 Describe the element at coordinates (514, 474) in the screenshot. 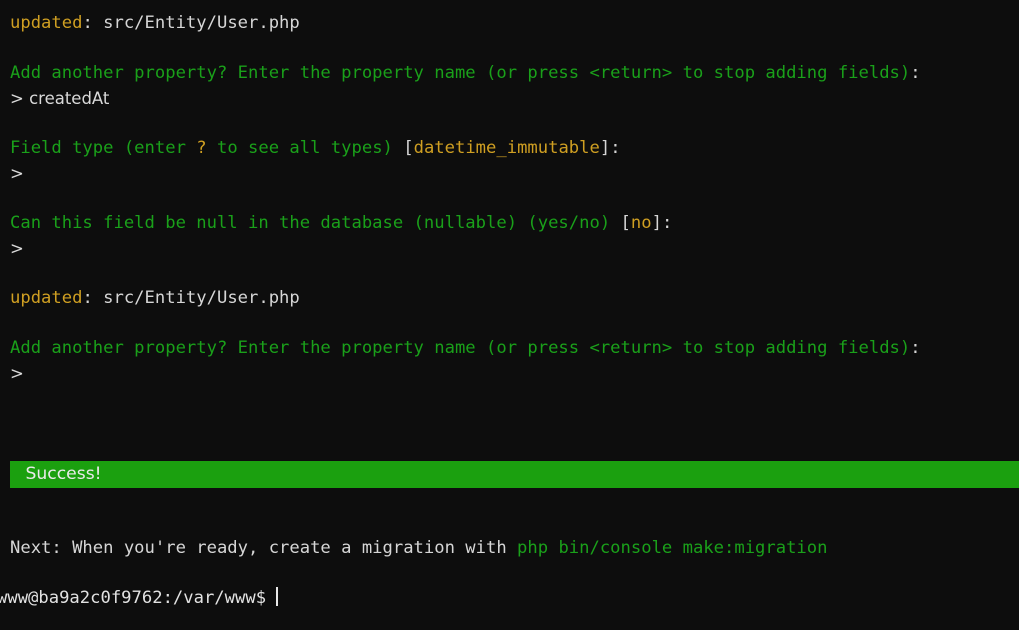

I see `success-banner: Success!` at that location.